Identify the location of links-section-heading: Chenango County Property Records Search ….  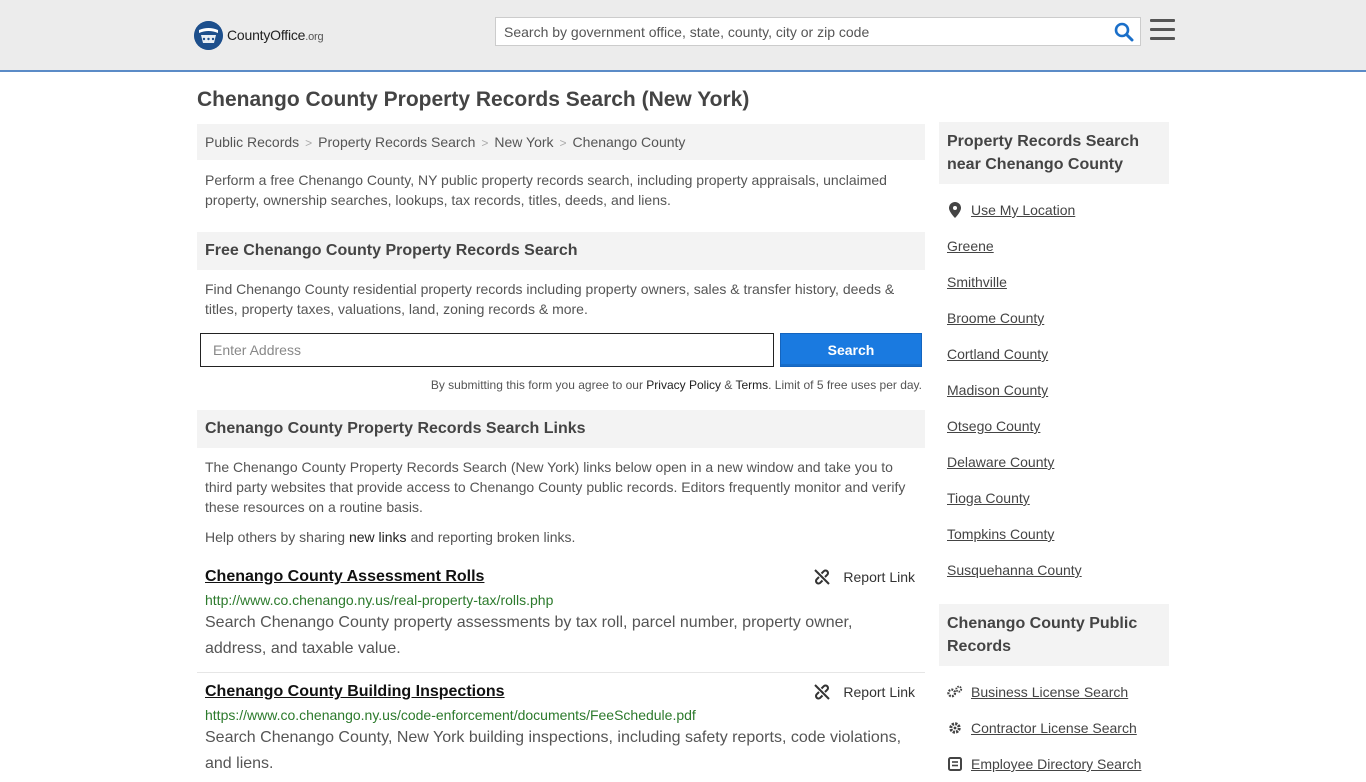
(561, 429).